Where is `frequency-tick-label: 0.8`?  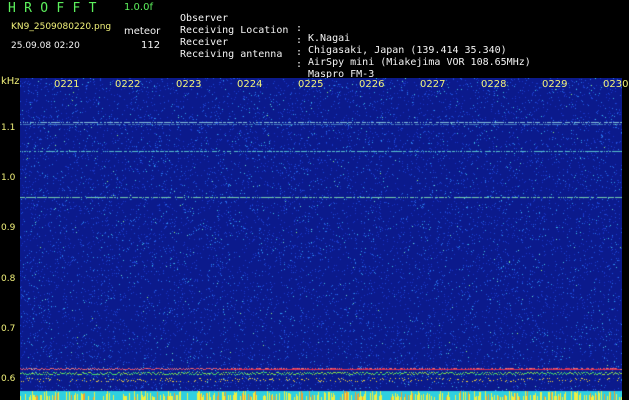
frequency-tick-label: 0.8 is located at coordinates (8, 278).